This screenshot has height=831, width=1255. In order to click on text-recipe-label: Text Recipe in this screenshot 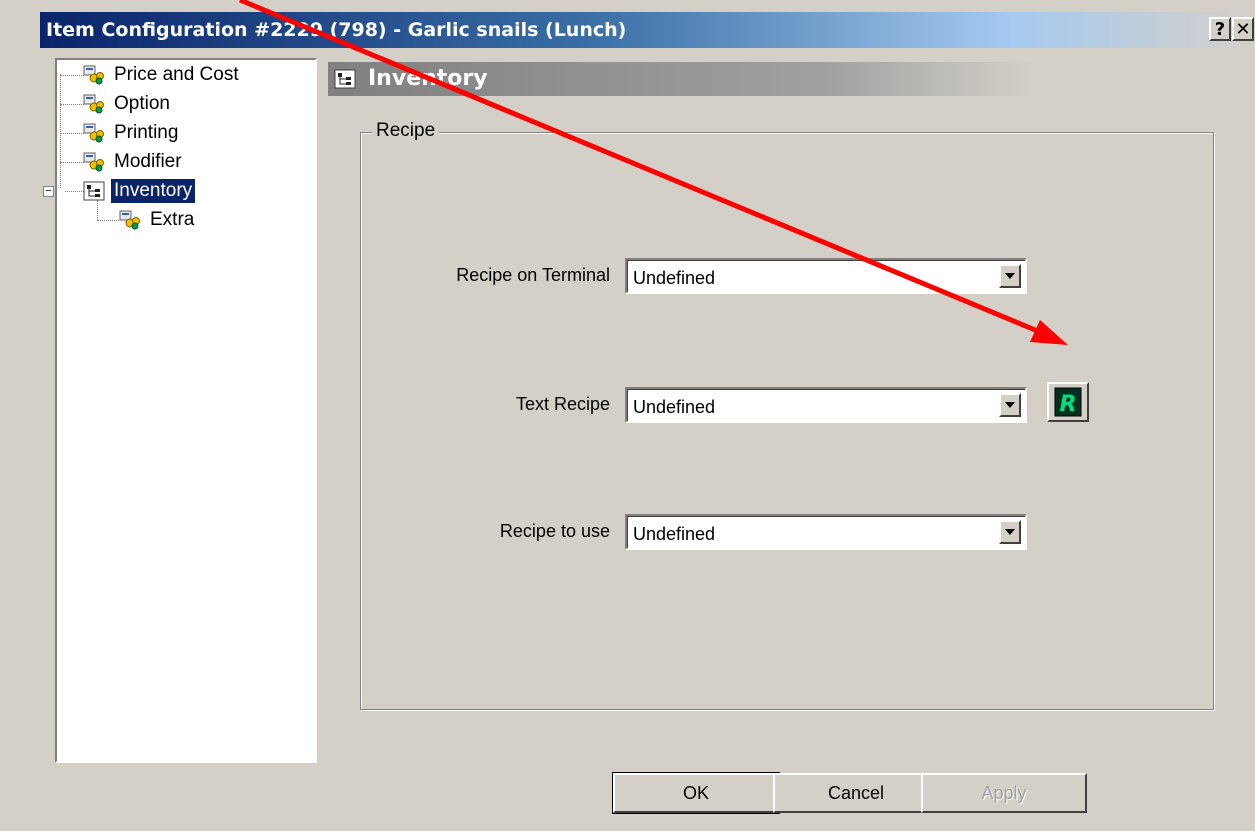, I will do `click(562, 404)`.